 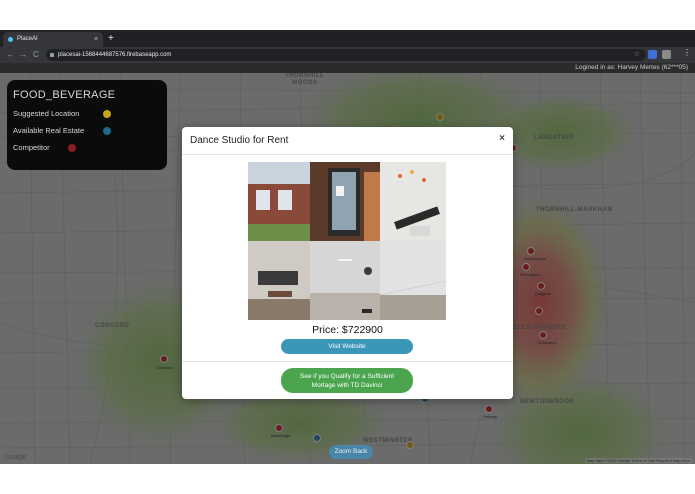 I want to click on logged-in-status: Logined in as: Harvey Mertes (62***05), so click(x=631, y=67).